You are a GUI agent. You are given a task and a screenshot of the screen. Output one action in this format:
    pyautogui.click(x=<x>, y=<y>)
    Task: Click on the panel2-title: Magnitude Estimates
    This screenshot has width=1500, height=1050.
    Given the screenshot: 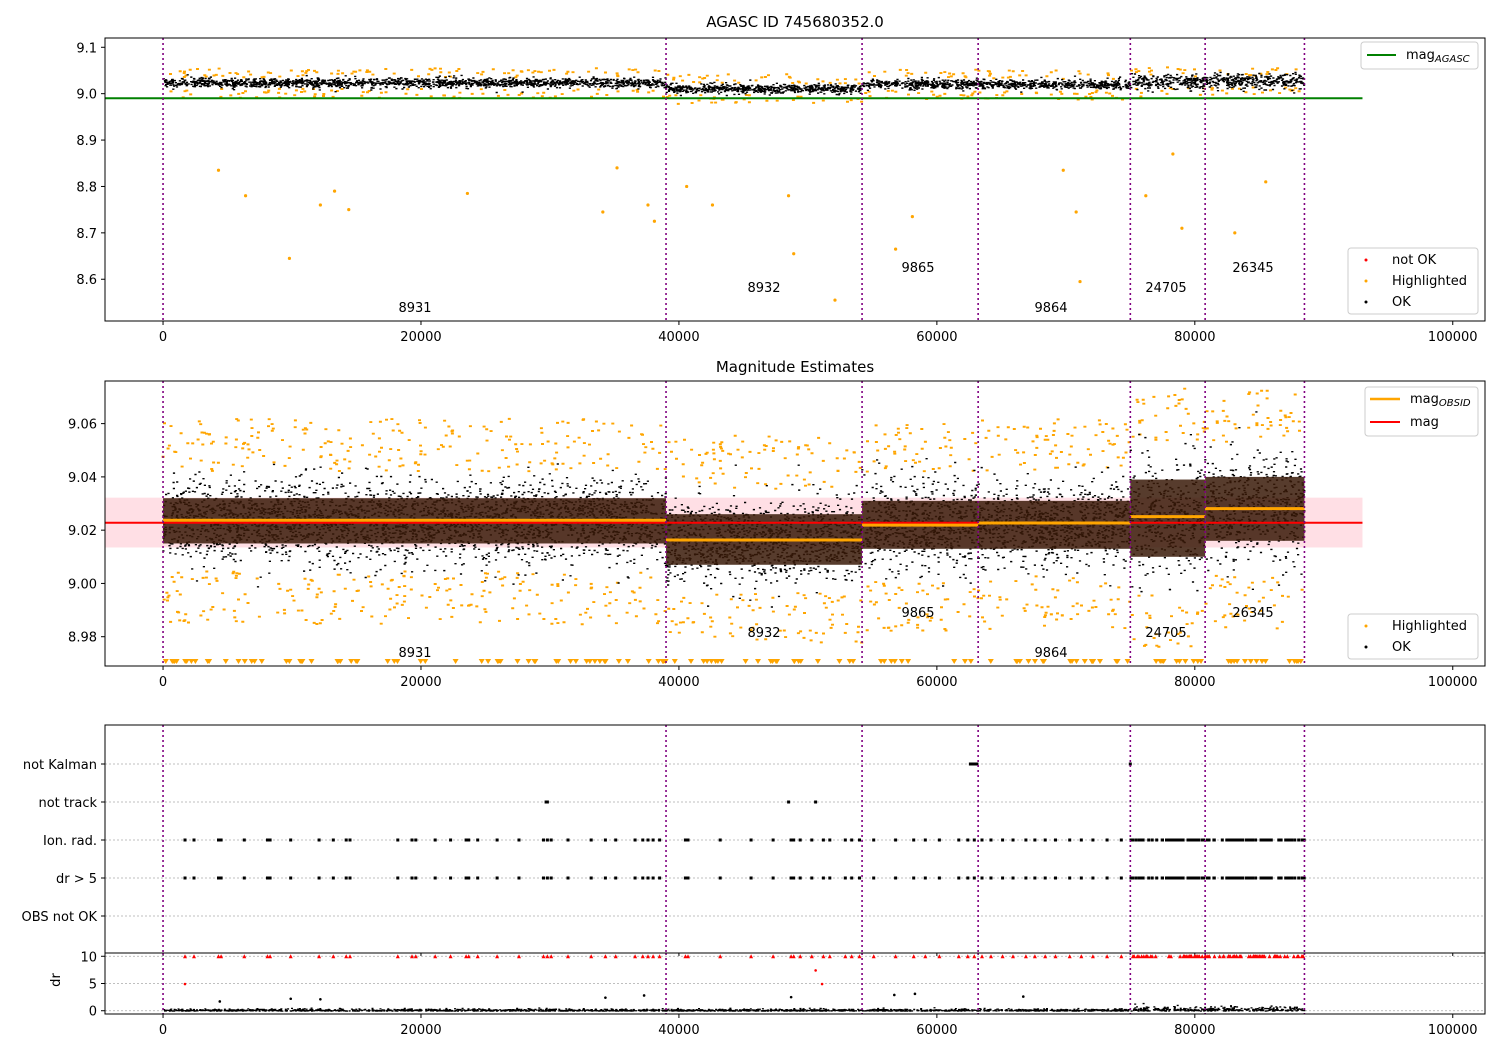 What is the action you would take?
    pyautogui.click(x=795, y=367)
    